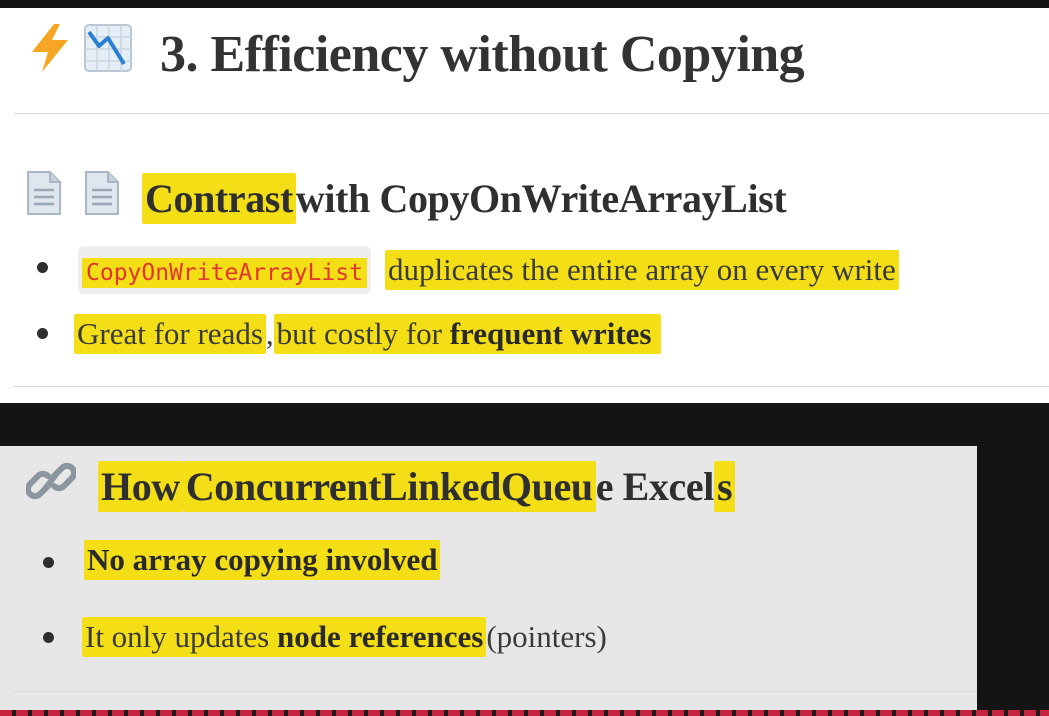 This screenshot has height=716, width=1049. I want to click on inline-code: CopyOnWriteArrayList, so click(224, 270).